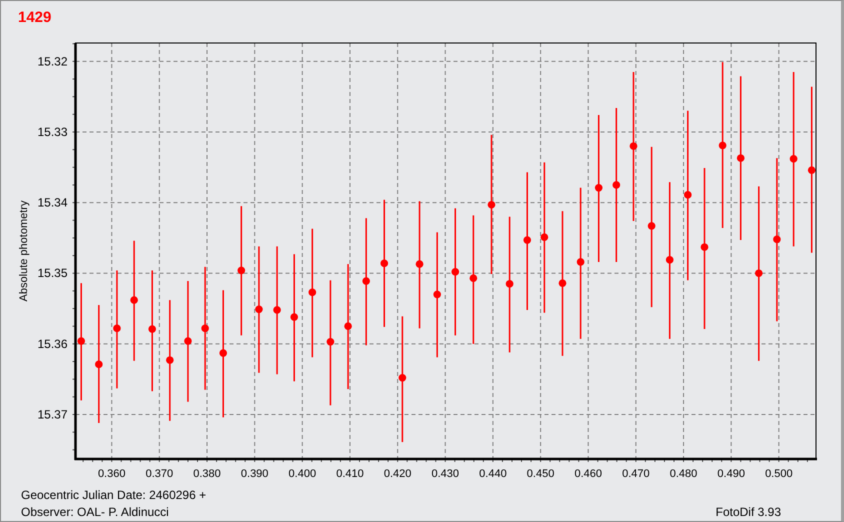 Image resolution: width=844 pixels, height=522 pixels. Describe the element at coordinates (207, 474) in the screenshot. I see `x-tick-label: 0.380` at that location.